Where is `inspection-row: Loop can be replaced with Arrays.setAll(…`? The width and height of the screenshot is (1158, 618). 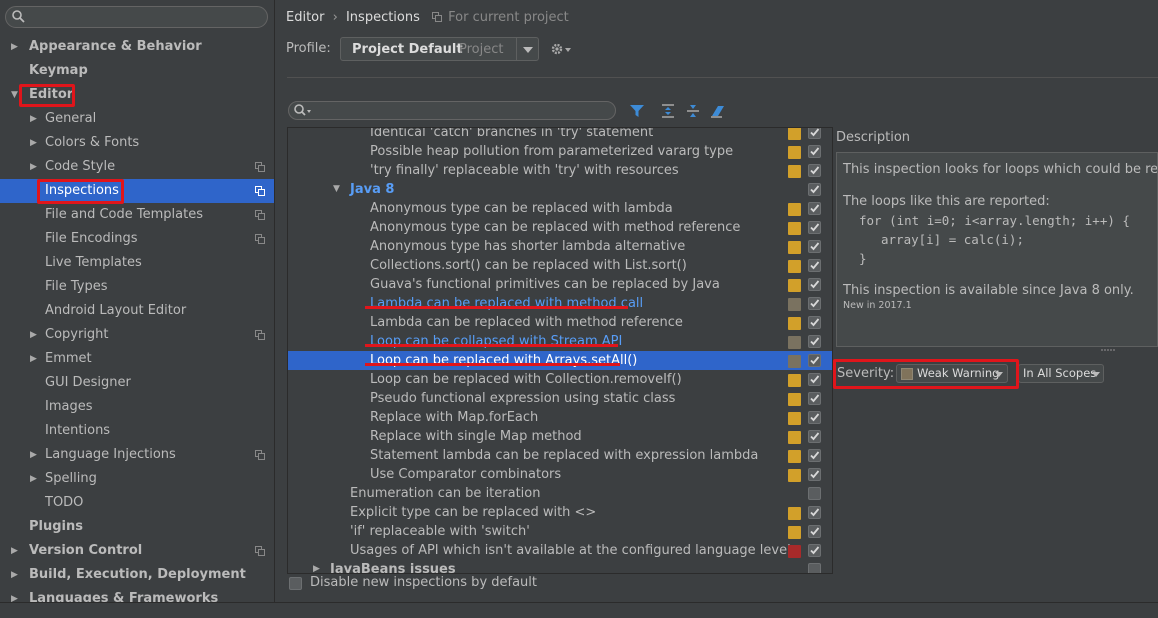 inspection-row: Loop can be replaced with Arrays.setAll(… is located at coordinates (560, 360).